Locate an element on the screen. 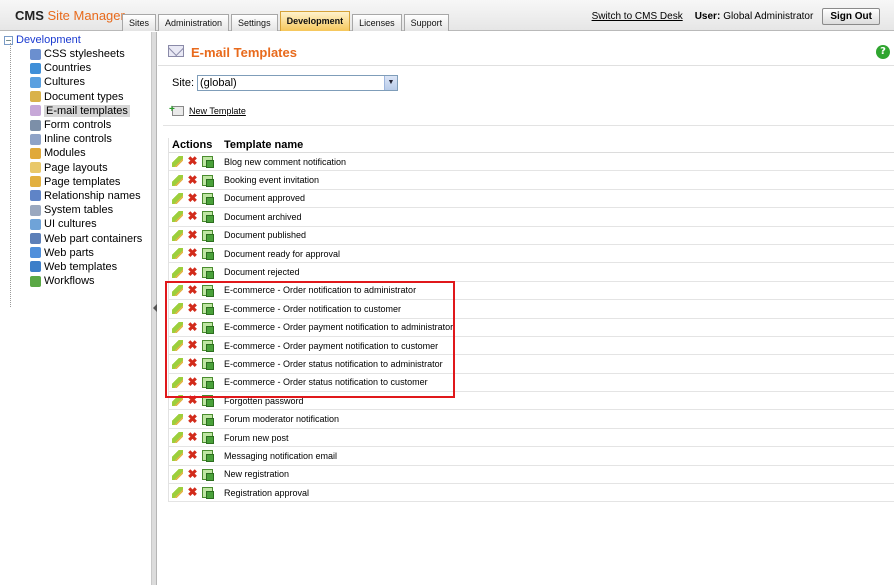 Image resolution: width=894 pixels, height=585 pixels. tree-item-e-mail-templates: E-mail templates is located at coordinates (86, 111).